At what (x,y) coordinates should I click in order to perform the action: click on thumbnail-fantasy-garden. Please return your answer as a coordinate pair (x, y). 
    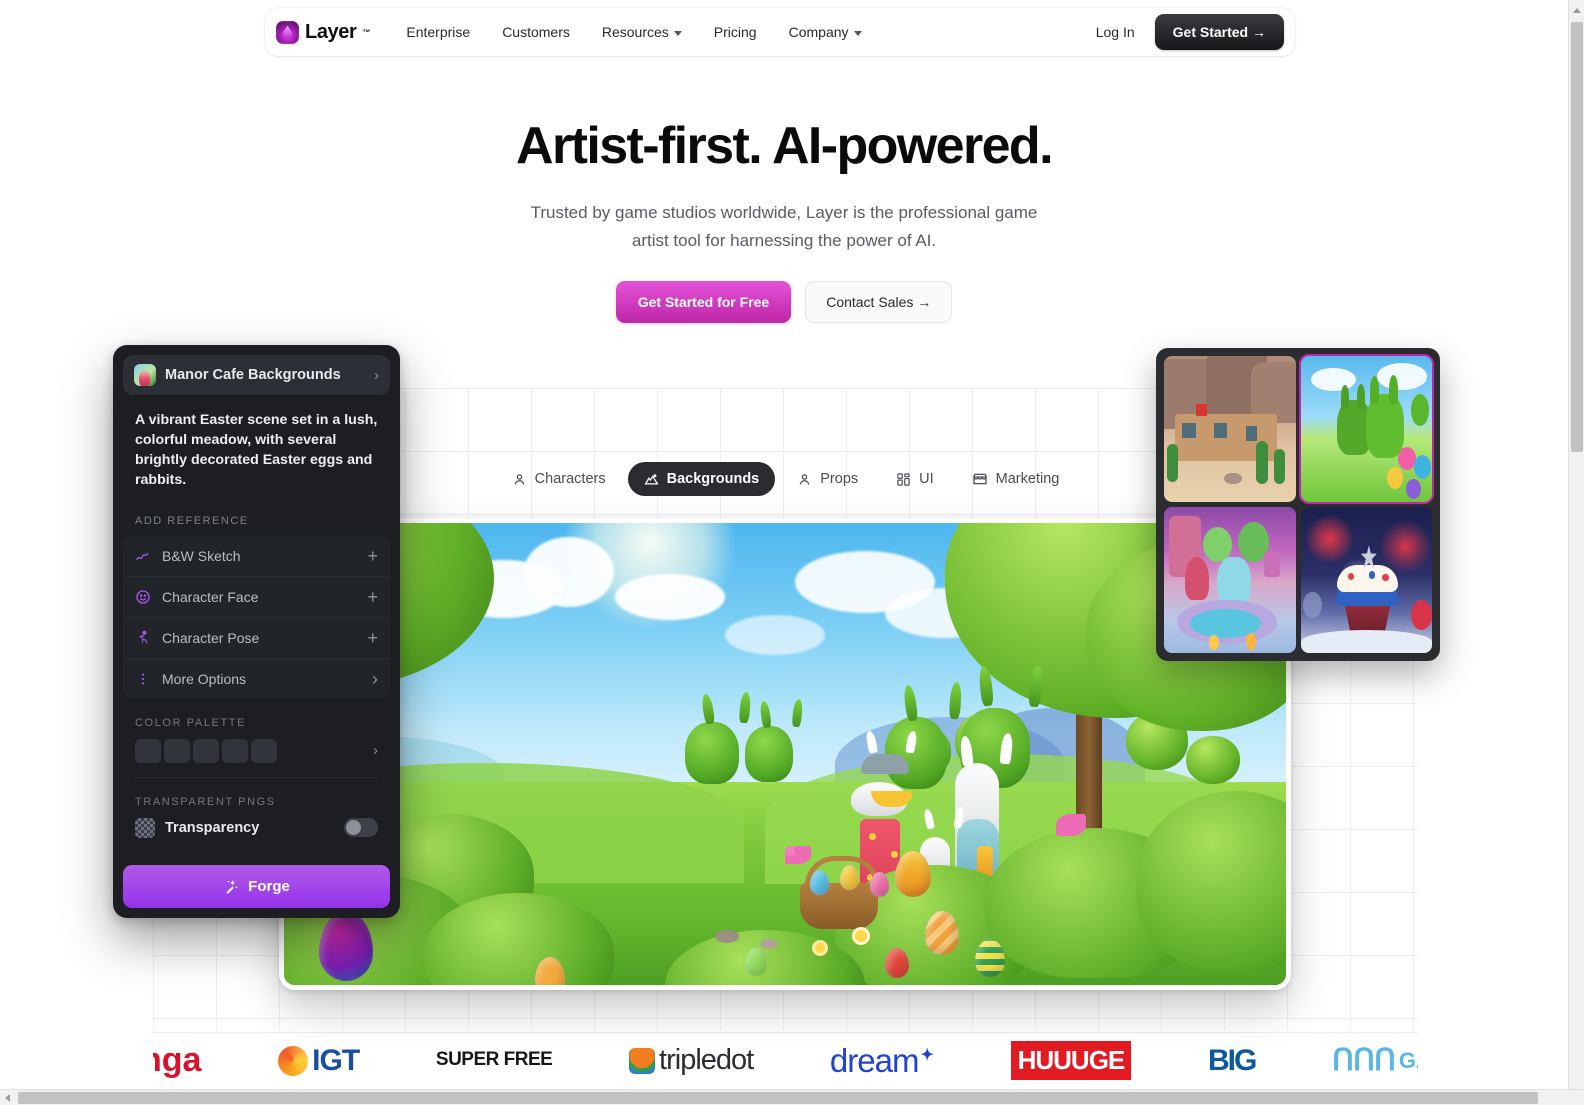
    Looking at the image, I should click on (1230, 580).